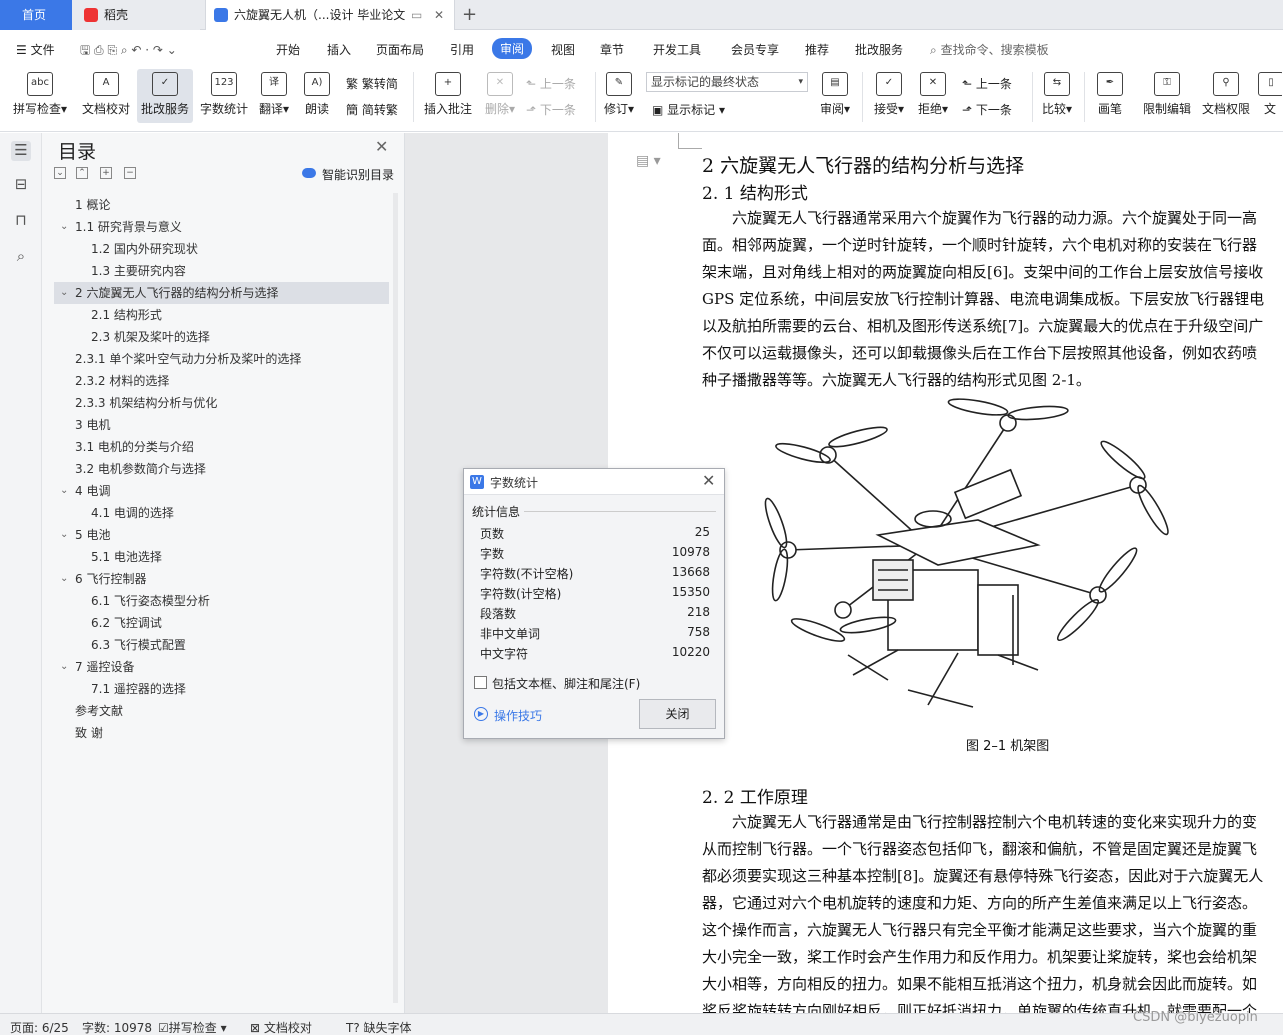  I want to click on menu-devtools: 开发工具, so click(677, 49).